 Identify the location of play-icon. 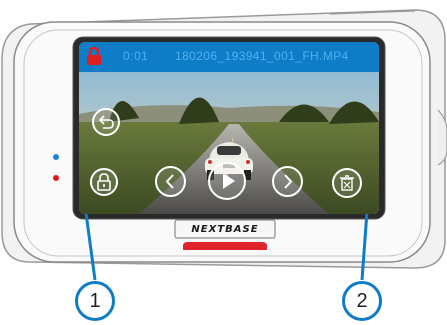
(229, 181).